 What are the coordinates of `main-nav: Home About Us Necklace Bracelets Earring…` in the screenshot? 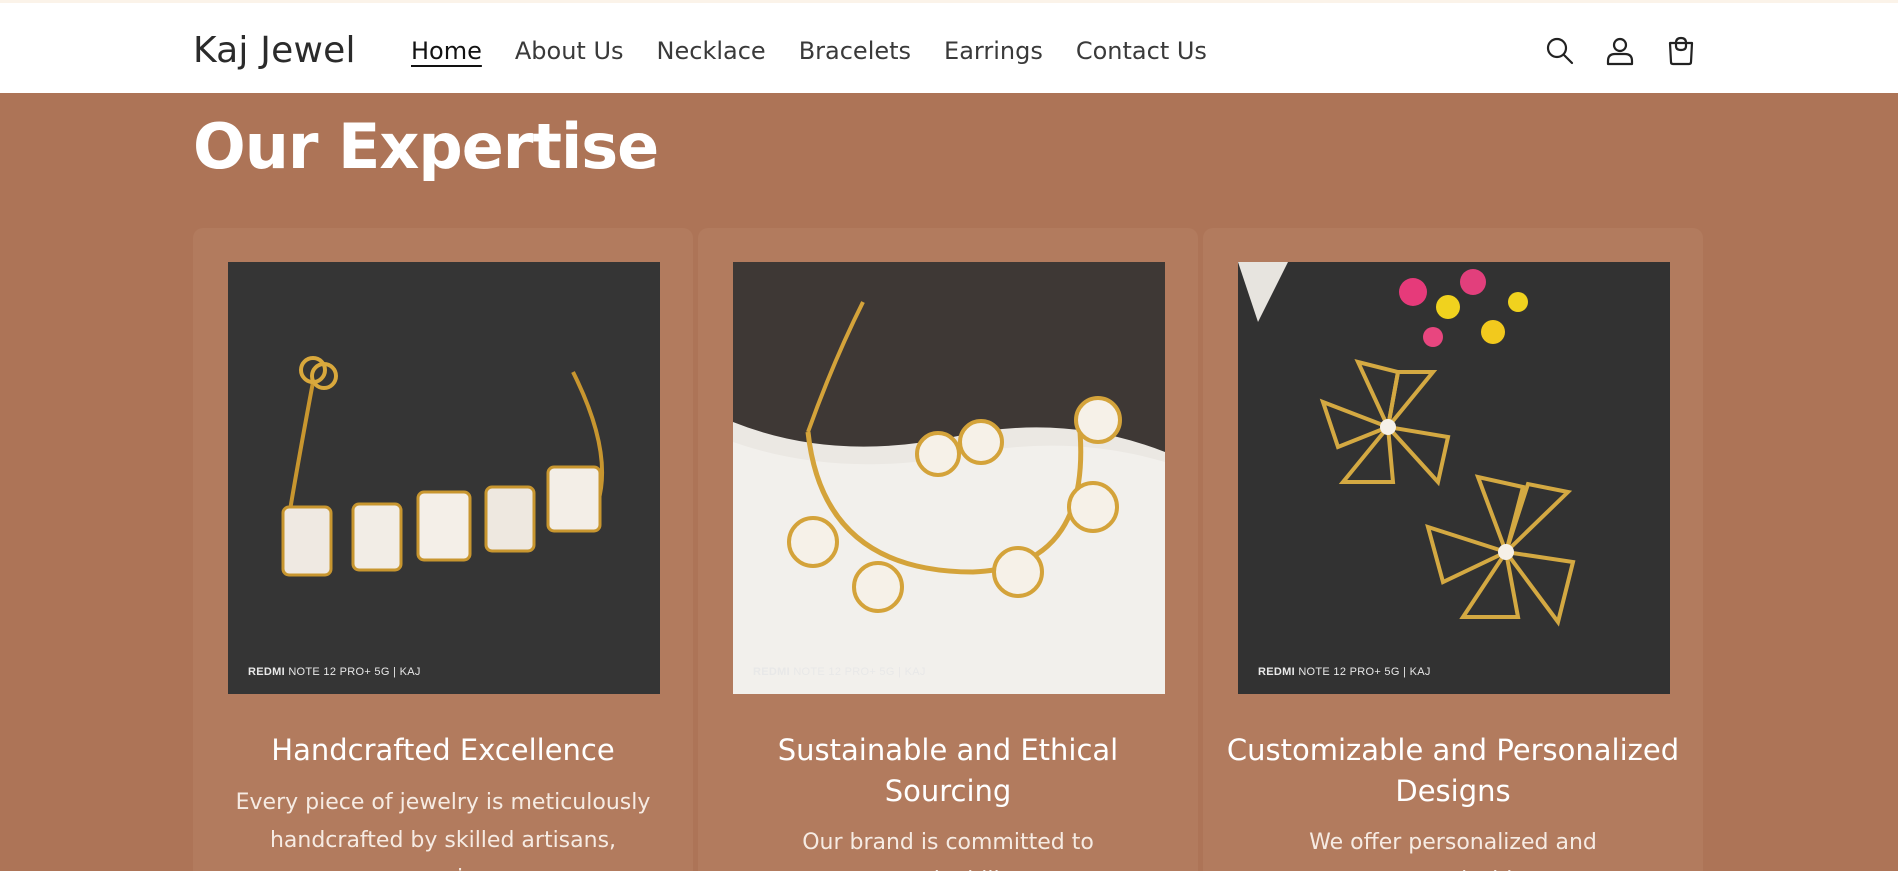 It's located at (825, 51).